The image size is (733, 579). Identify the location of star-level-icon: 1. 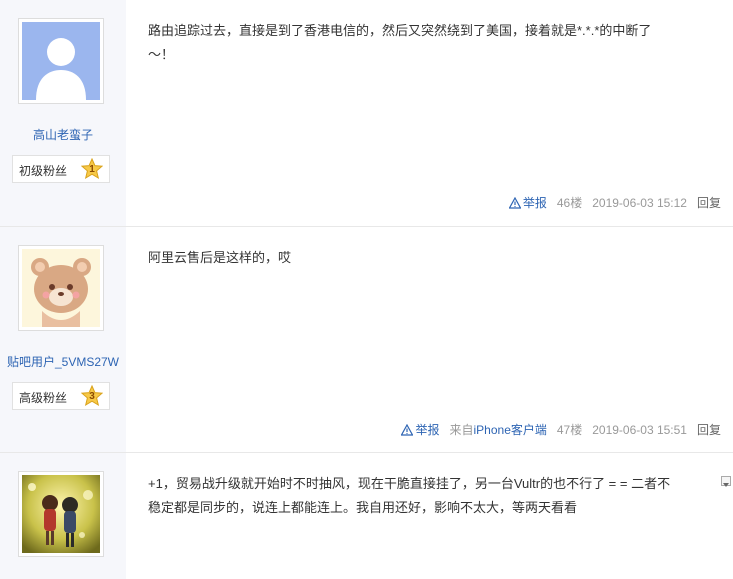
(92, 168).